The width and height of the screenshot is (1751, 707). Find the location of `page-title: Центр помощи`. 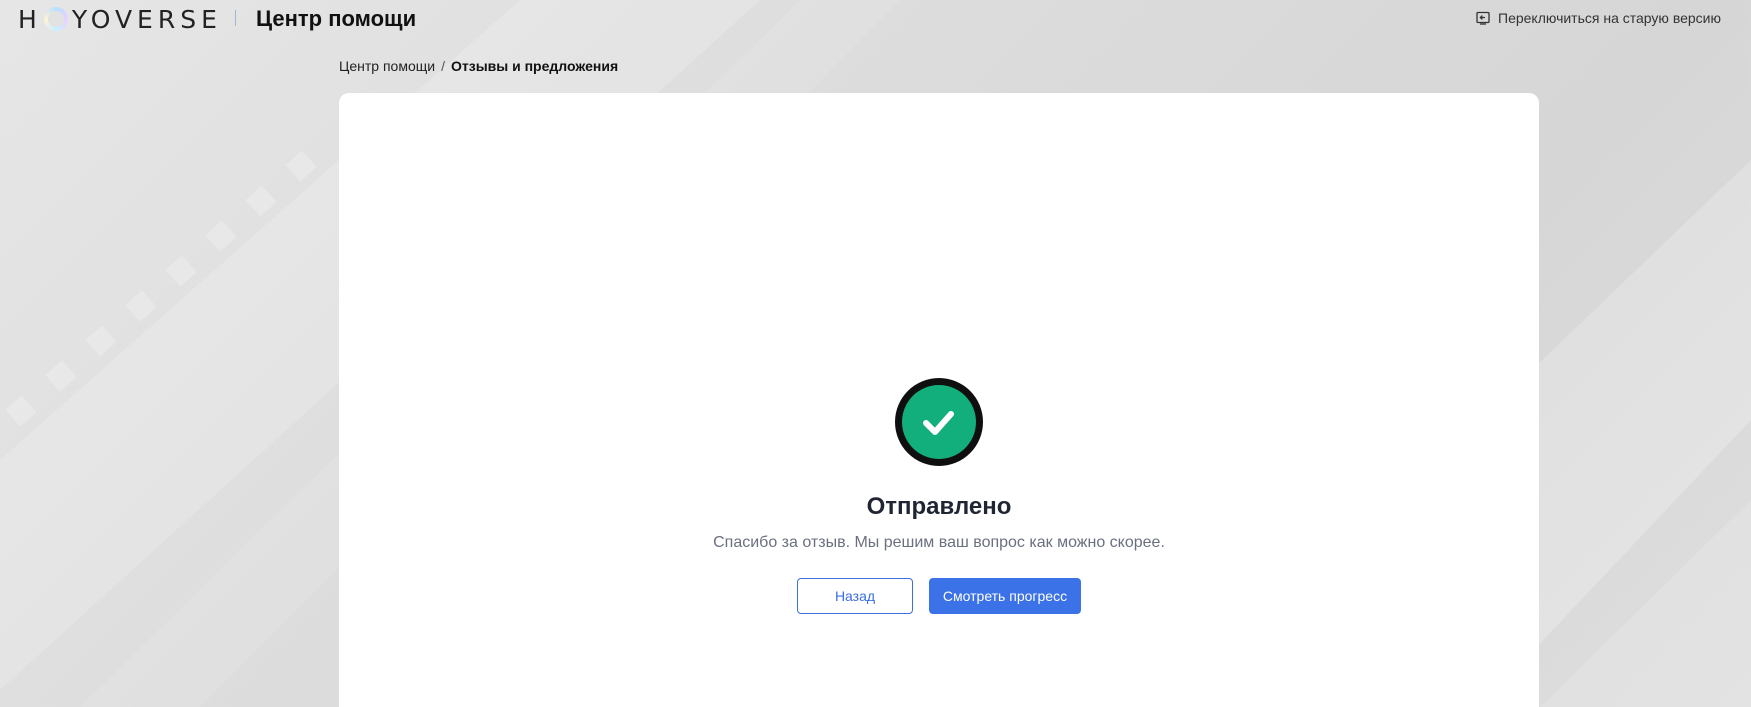

page-title: Центр помощи is located at coordinates (336, 18).